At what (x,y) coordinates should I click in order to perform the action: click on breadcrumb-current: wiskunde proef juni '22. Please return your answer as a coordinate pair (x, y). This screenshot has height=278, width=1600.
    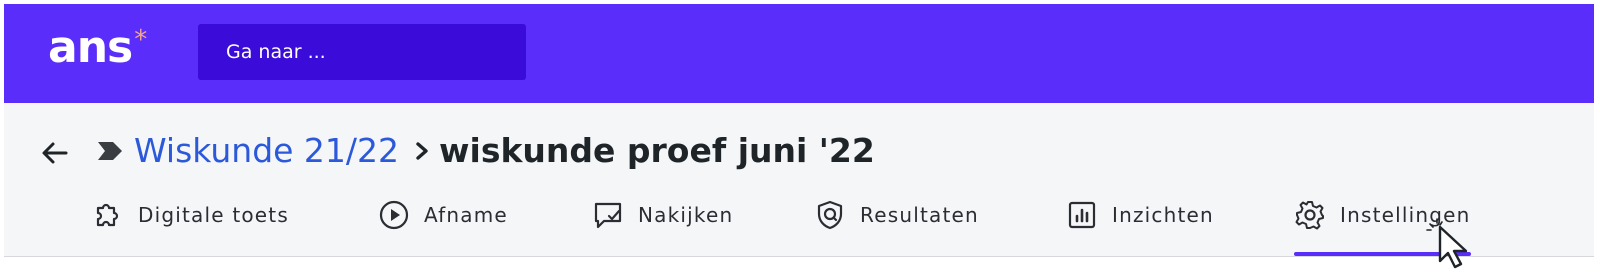
    Looking at the image, I should click on (657, 150).